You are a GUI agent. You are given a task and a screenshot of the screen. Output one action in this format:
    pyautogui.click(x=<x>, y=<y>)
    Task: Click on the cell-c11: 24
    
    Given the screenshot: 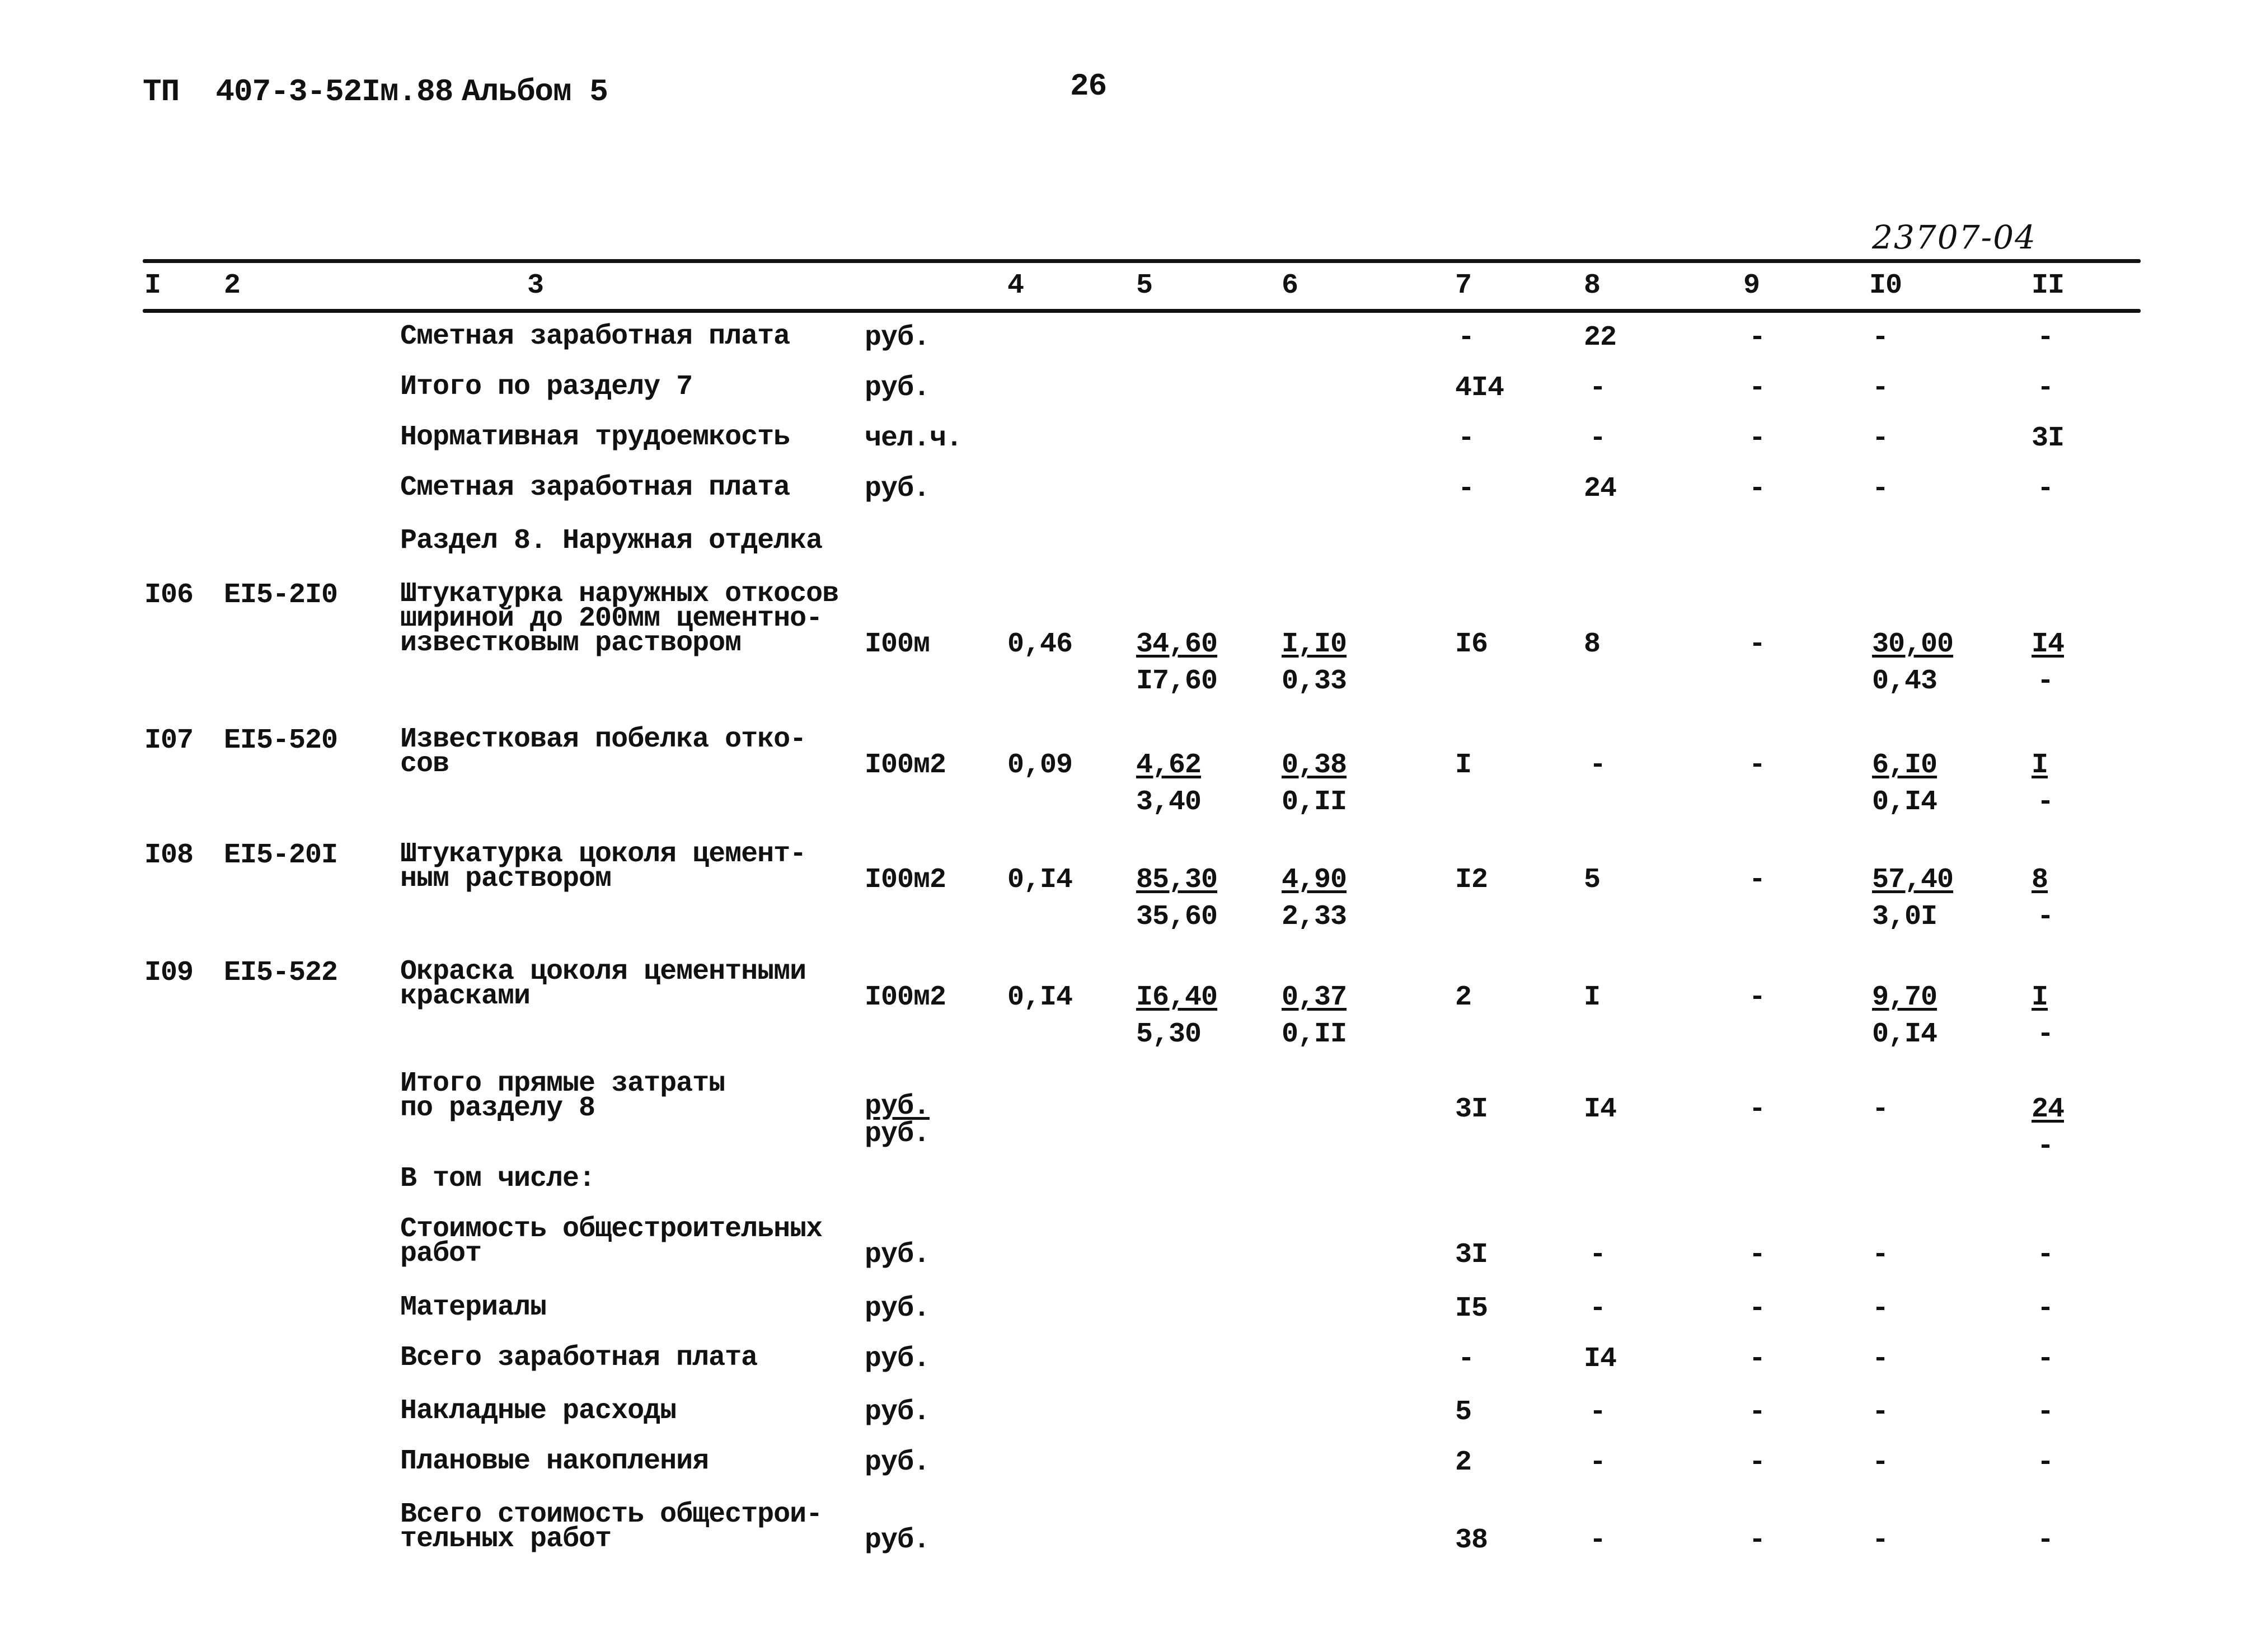 What is the action you would take?
    pyautogui.click(x=2048, y=1109)
    